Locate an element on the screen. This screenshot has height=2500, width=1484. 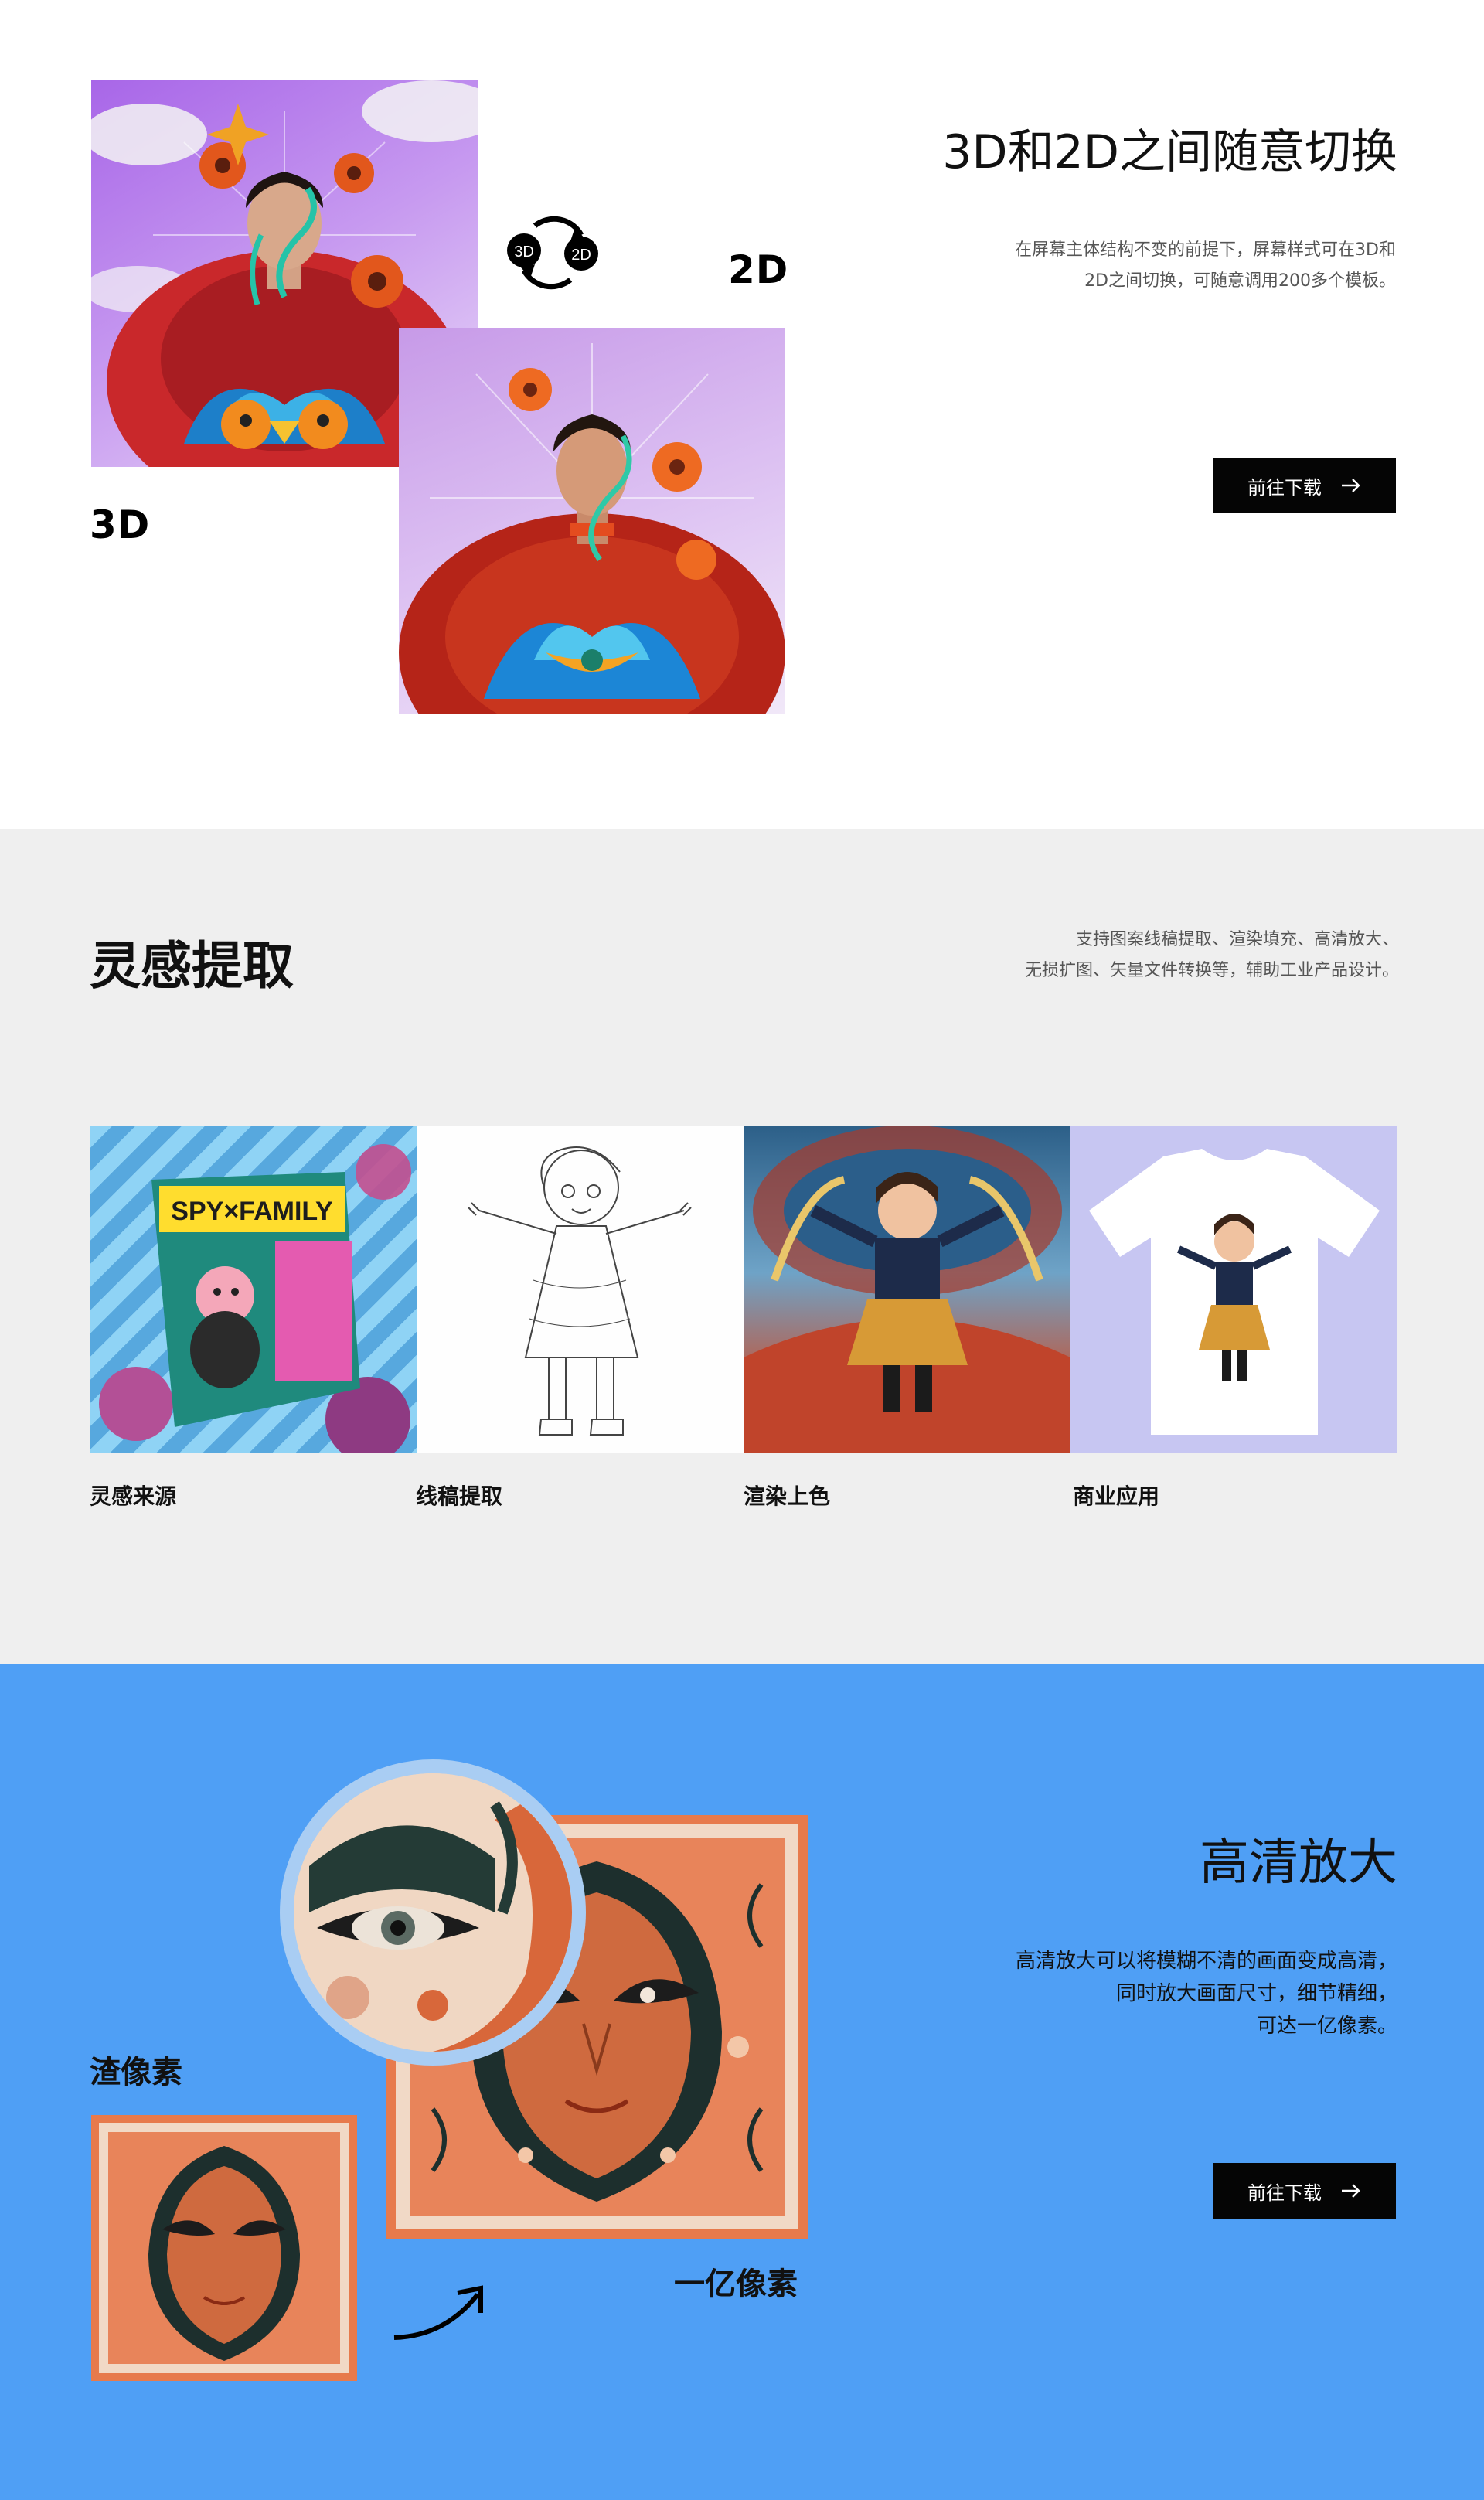
inspiration-desc-line1: 支持图案线稿提取、渲染填充、高清放大、 is located at coordinates (1237, 940).